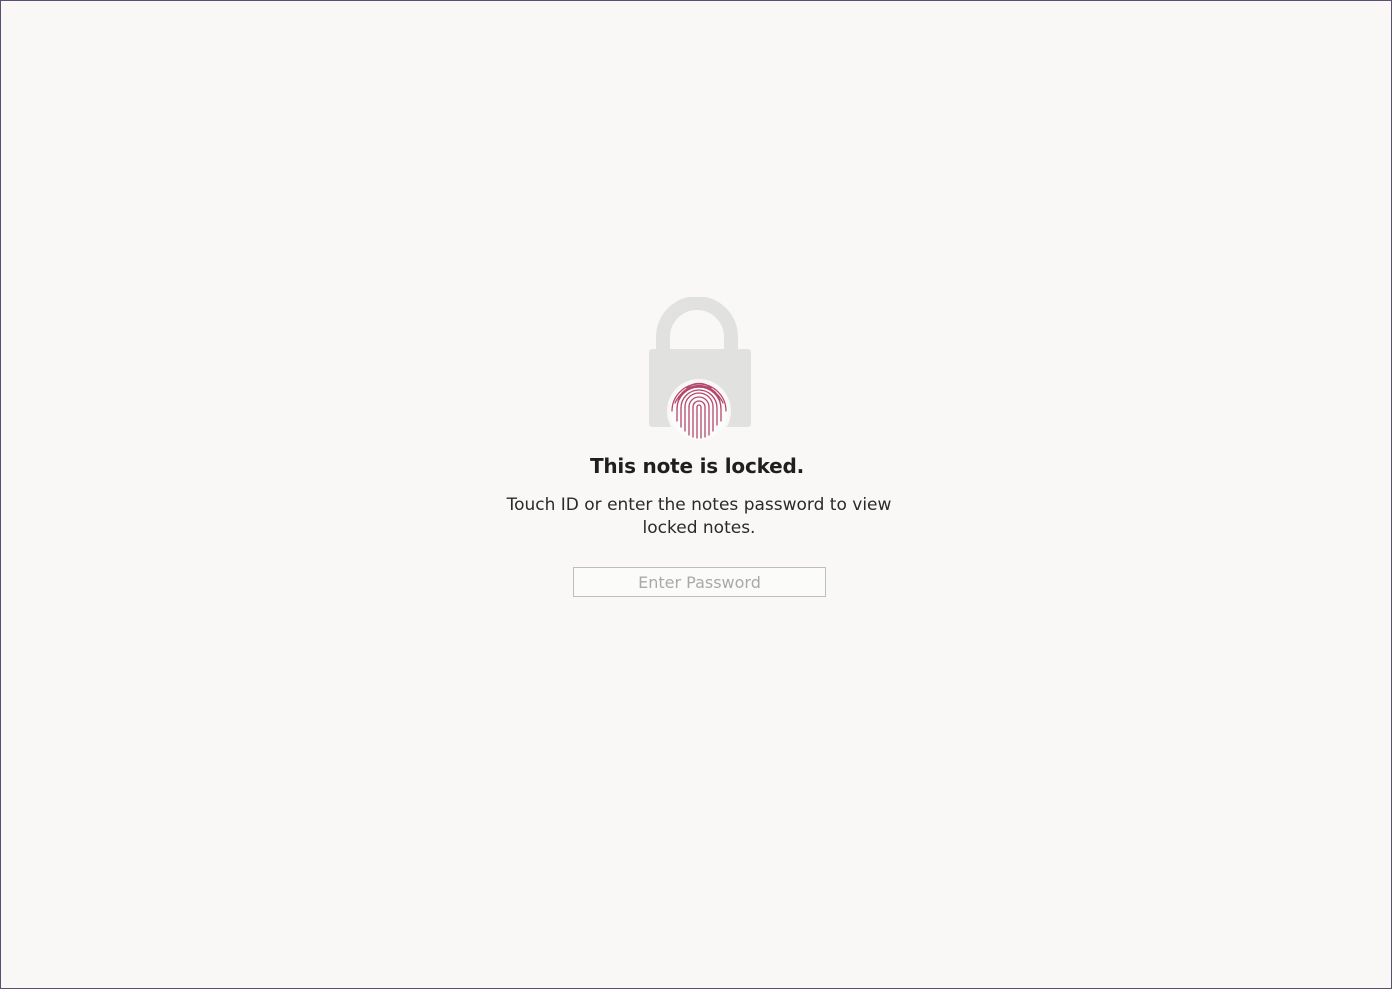  What do you see at coordinates (700, 370) in the screenshot?
I see `lock-icon` at bounding box center [700, 370].